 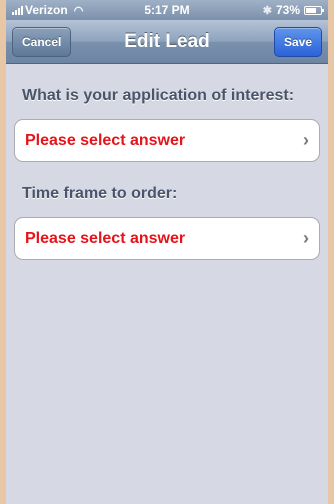 What do you see at coordinates (100, 193) in the screenshot?
I see `question-label-time-frame: Time frame to order:` at bounding box center [100, 193].